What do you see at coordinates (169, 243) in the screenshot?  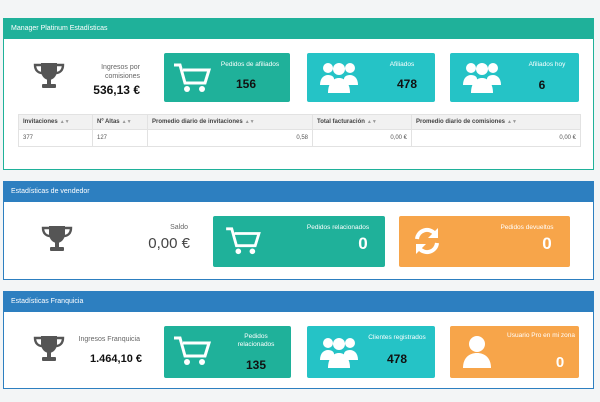 I see `balance-value: 0,00 €` at bounding box center [169, 243].